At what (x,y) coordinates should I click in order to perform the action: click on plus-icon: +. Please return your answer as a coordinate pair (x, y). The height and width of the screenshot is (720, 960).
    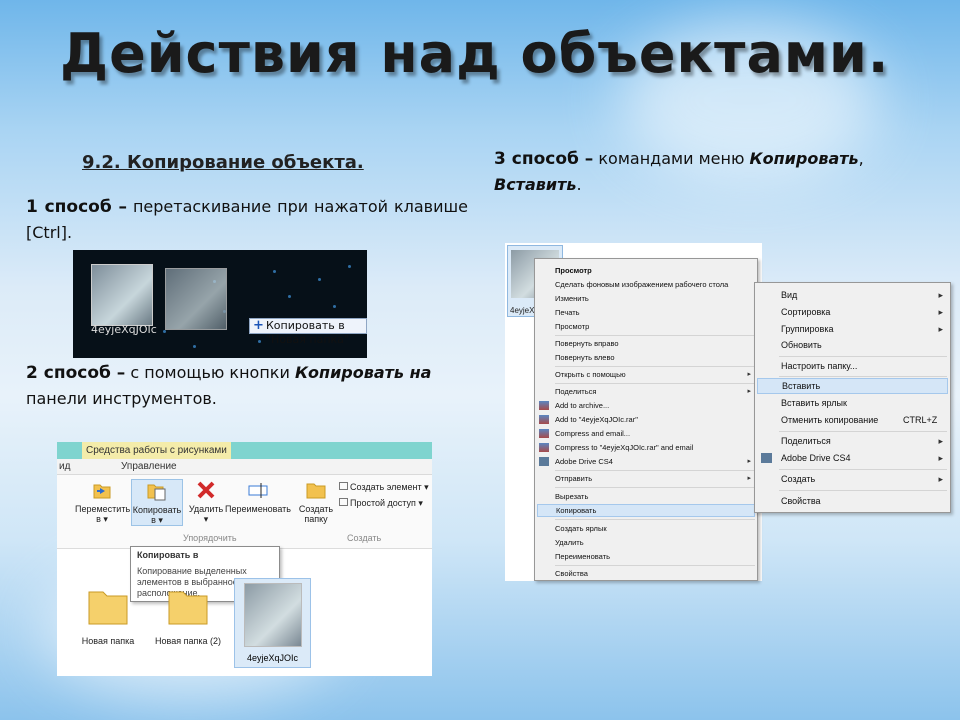
    Looking at the image, I should click on (258, 325).